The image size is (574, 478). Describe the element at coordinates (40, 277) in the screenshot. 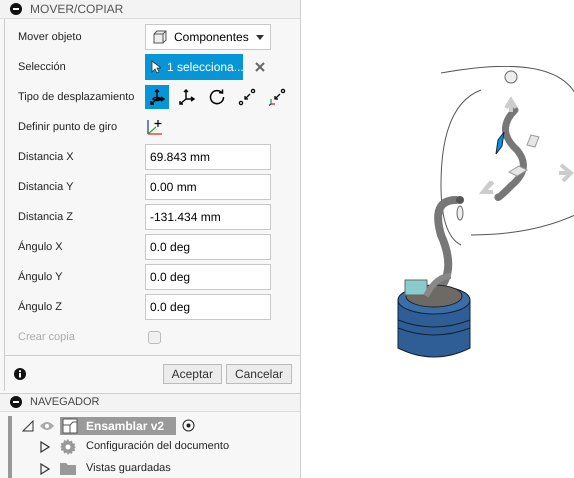

I see `field-label: Ángulo Y` at that location.